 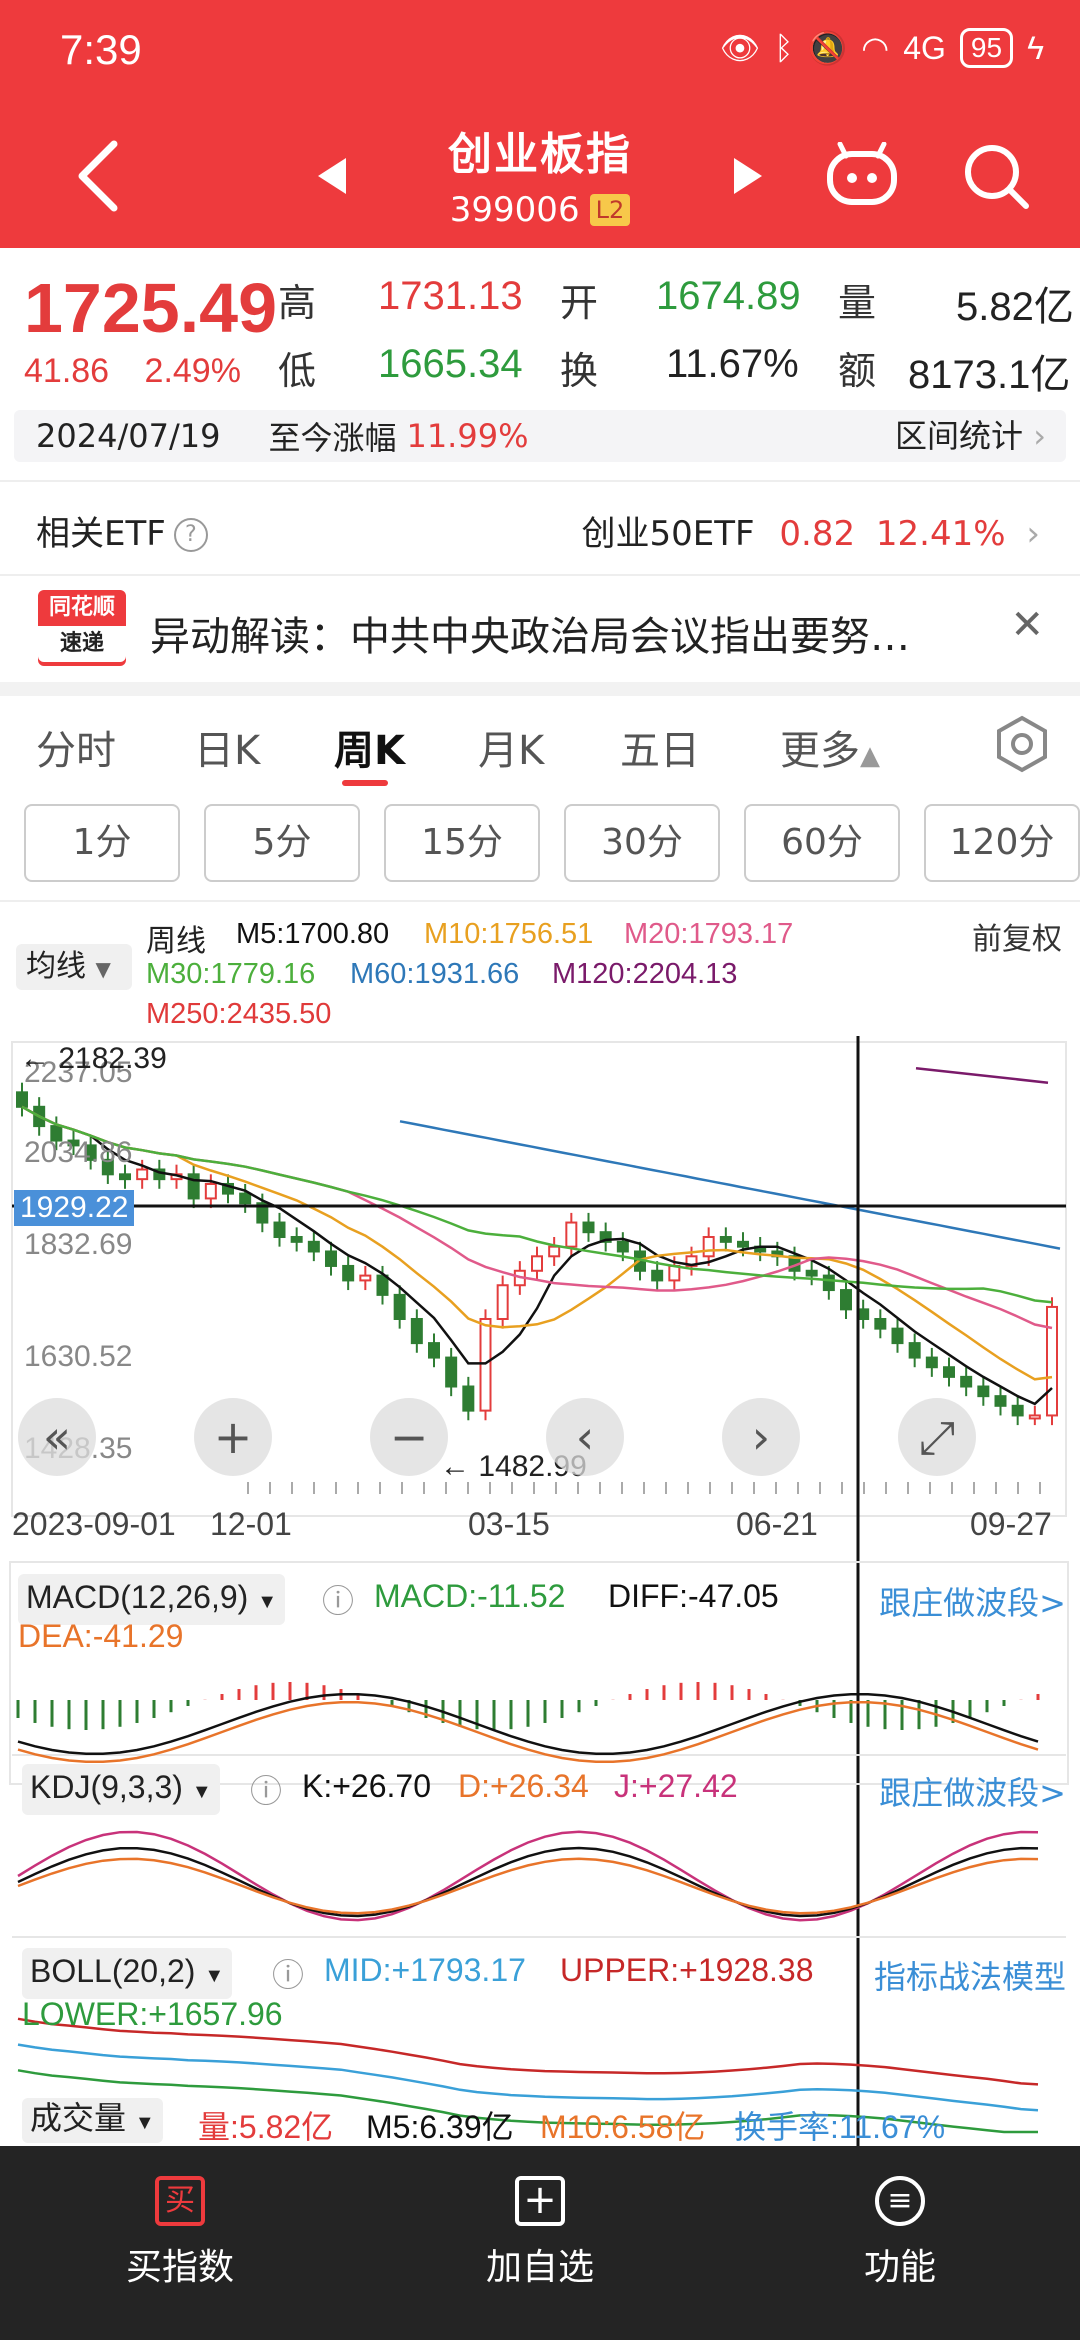 What do you see at coordinates (540, 529) in the screenshot?
I see `related-etf-row: 相关ETF? 创业50ETF 0.82 12.41% ›` at bounding box center [540, 529].